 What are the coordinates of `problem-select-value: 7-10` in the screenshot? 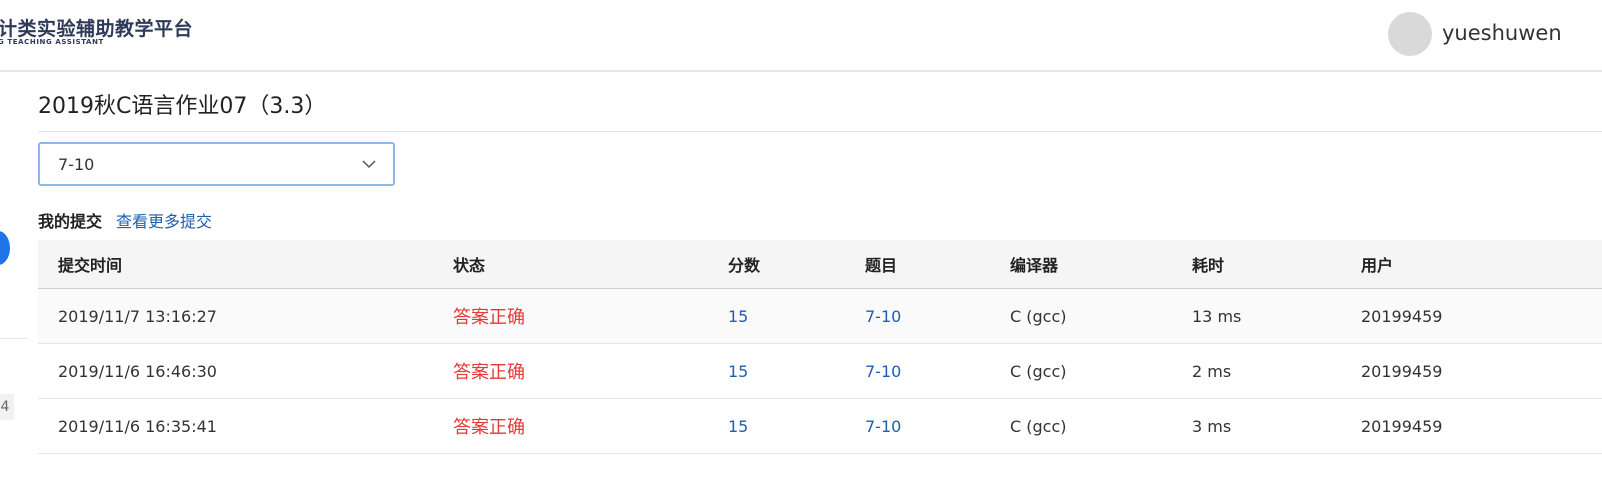 It's located at (76, 164).